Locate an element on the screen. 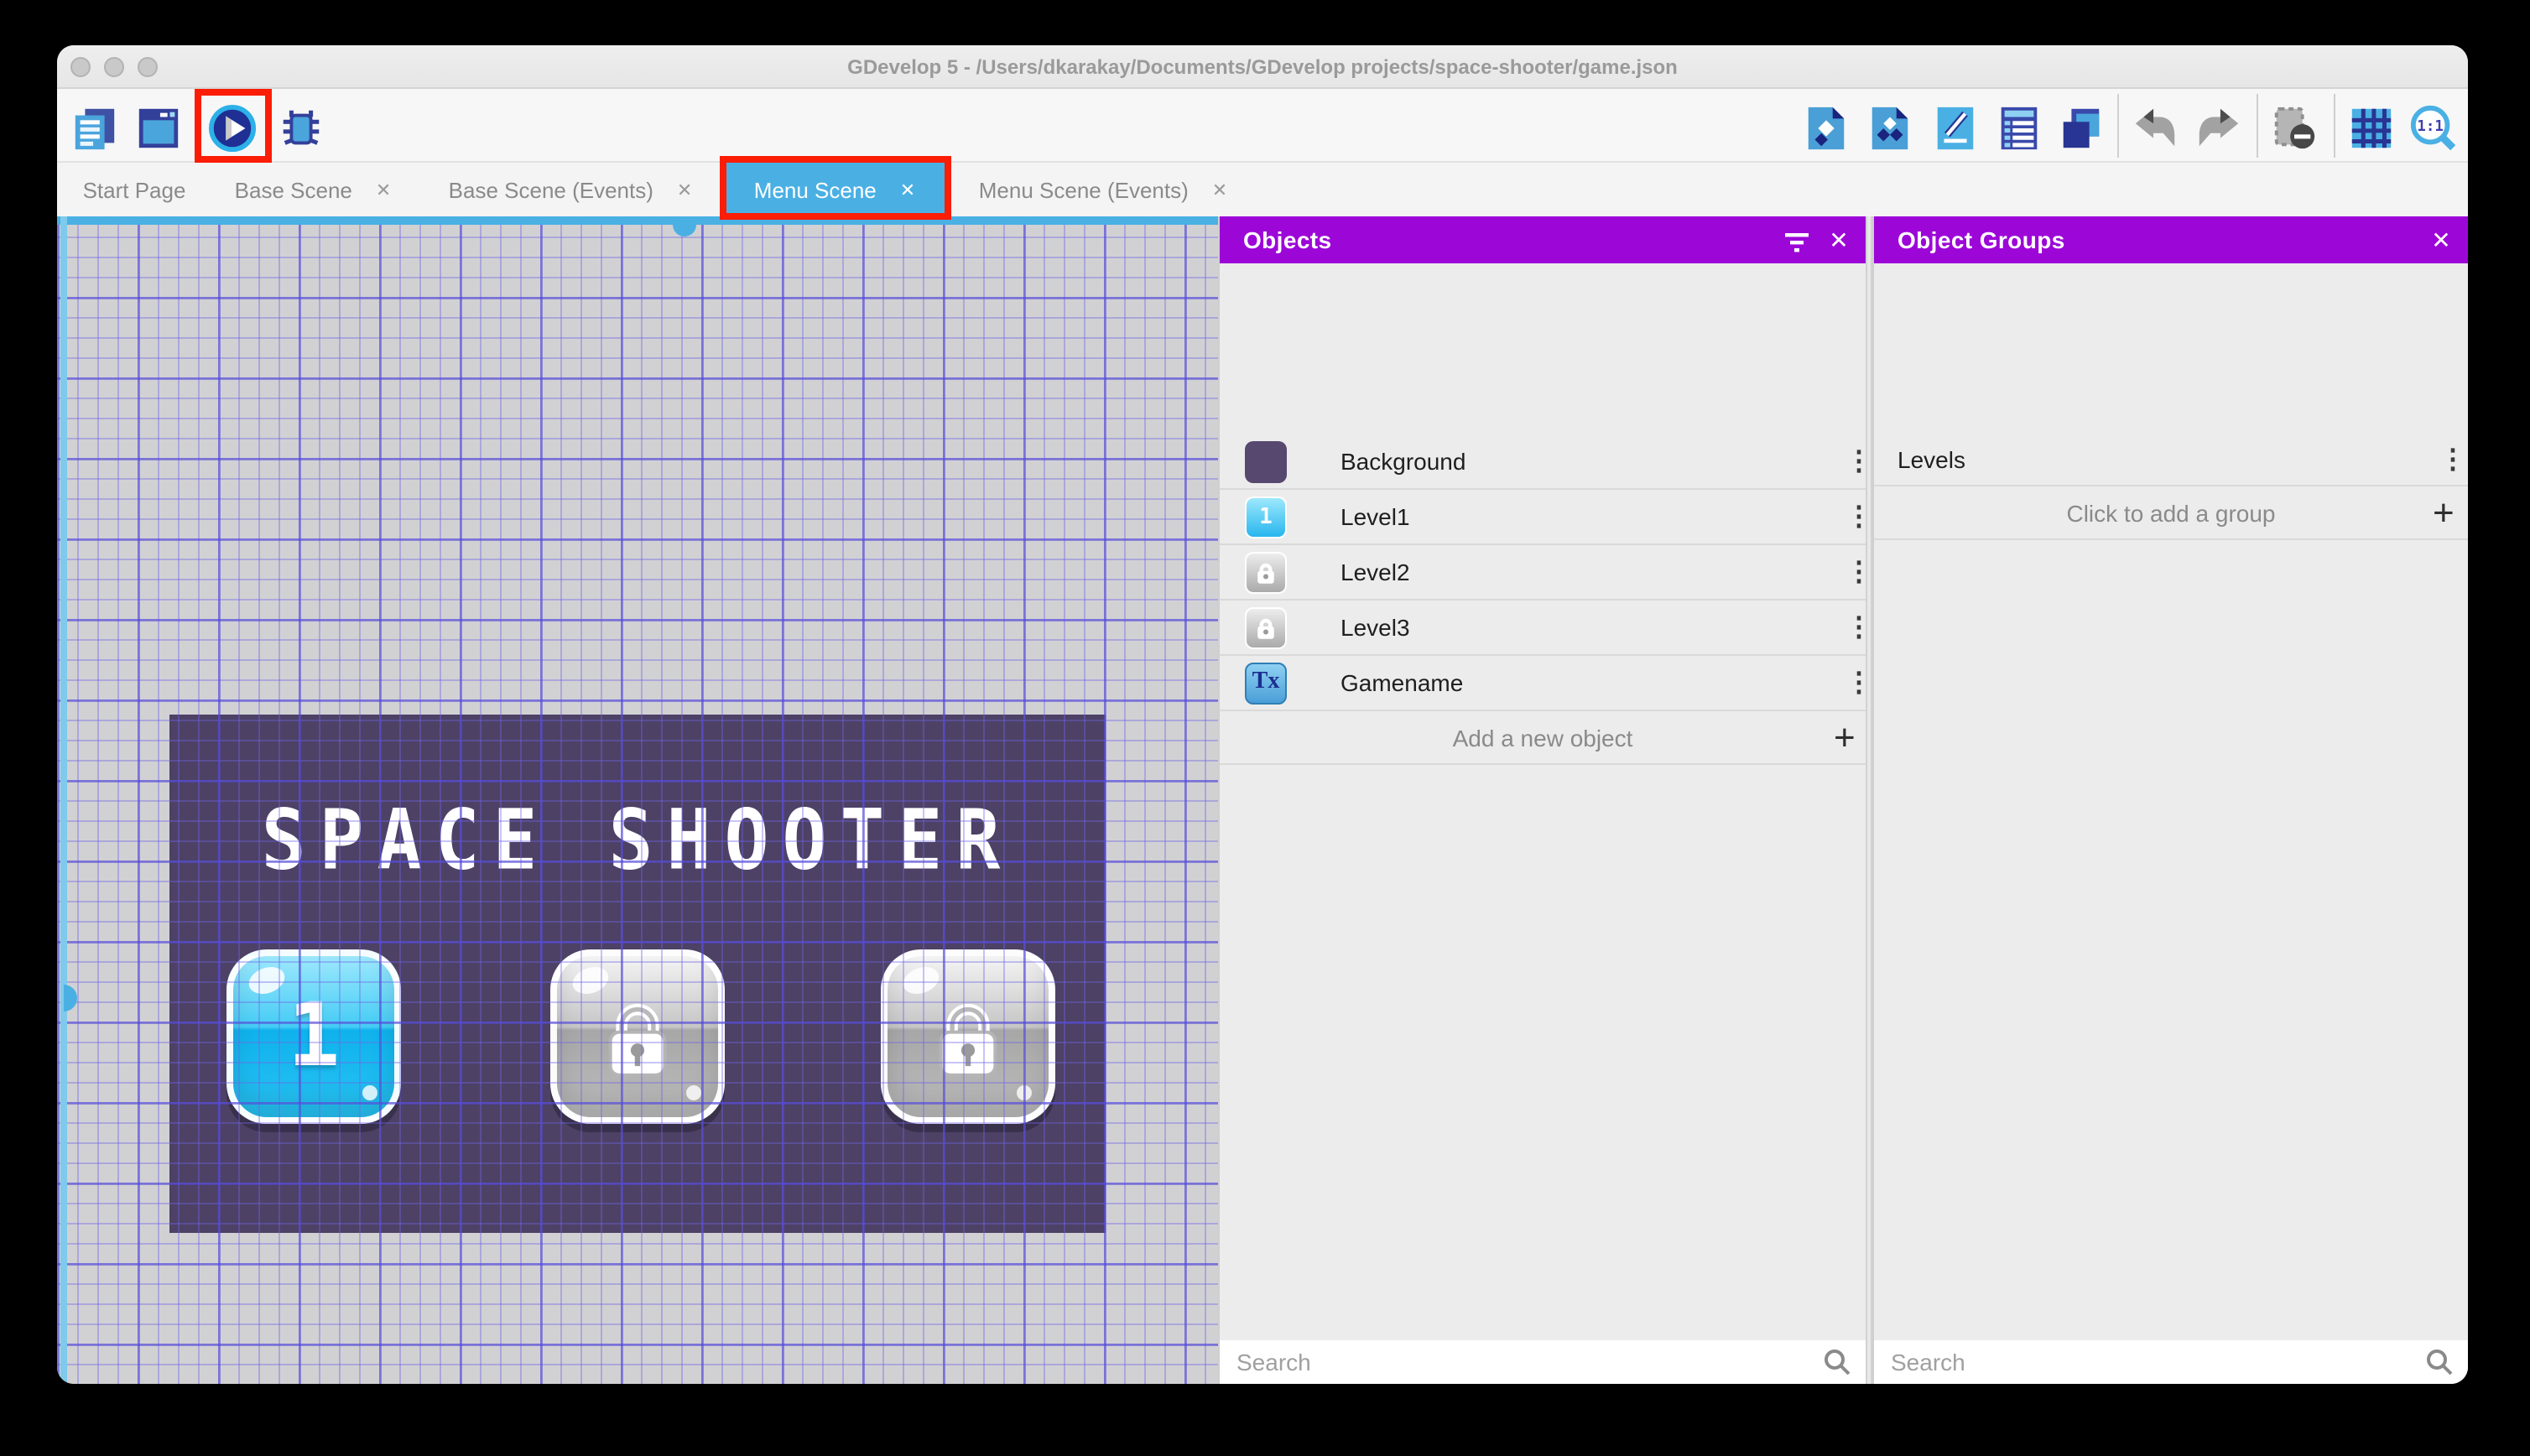 The height and width of the screenshot is (1456, 2530). tab-base-scene-events: Base Scene (Events) ✕ is located at coordinates (570, 189).